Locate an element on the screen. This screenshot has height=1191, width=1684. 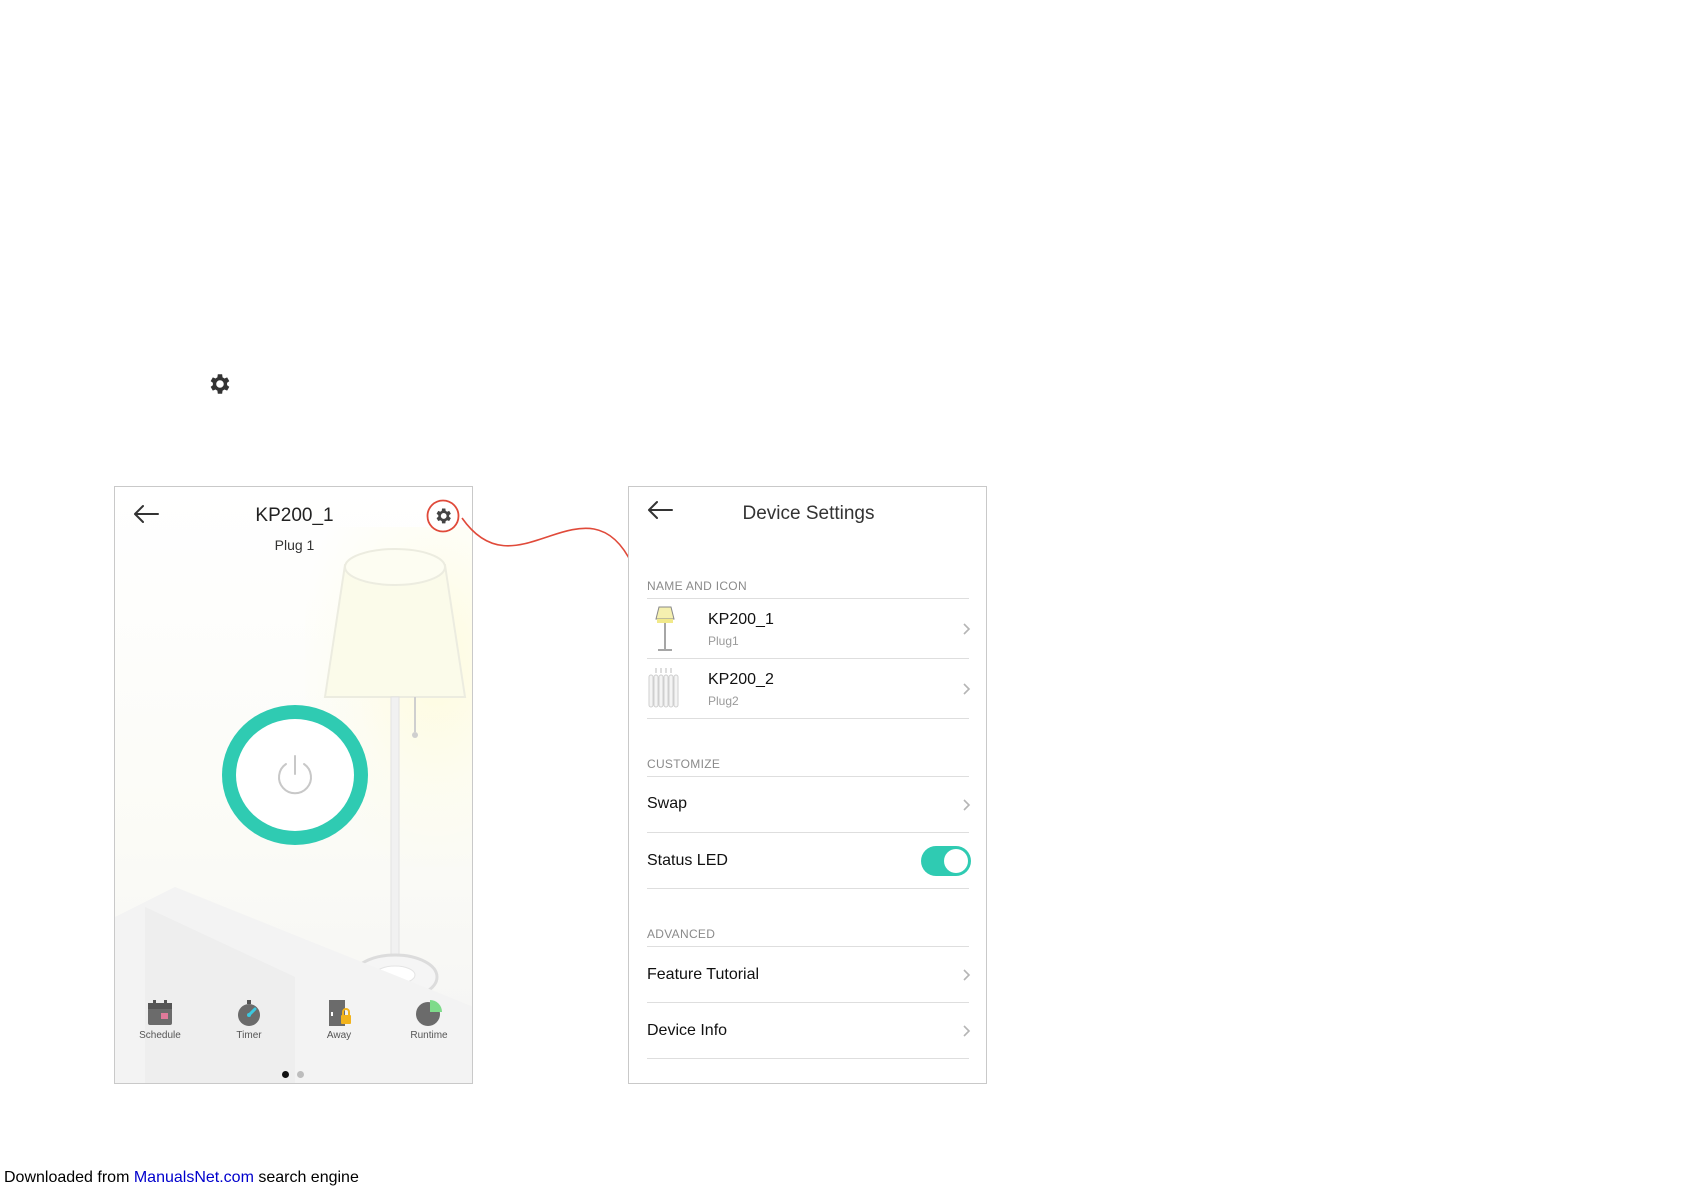
device-subtitle: Plug 1 is located at coordinates (294, 545).